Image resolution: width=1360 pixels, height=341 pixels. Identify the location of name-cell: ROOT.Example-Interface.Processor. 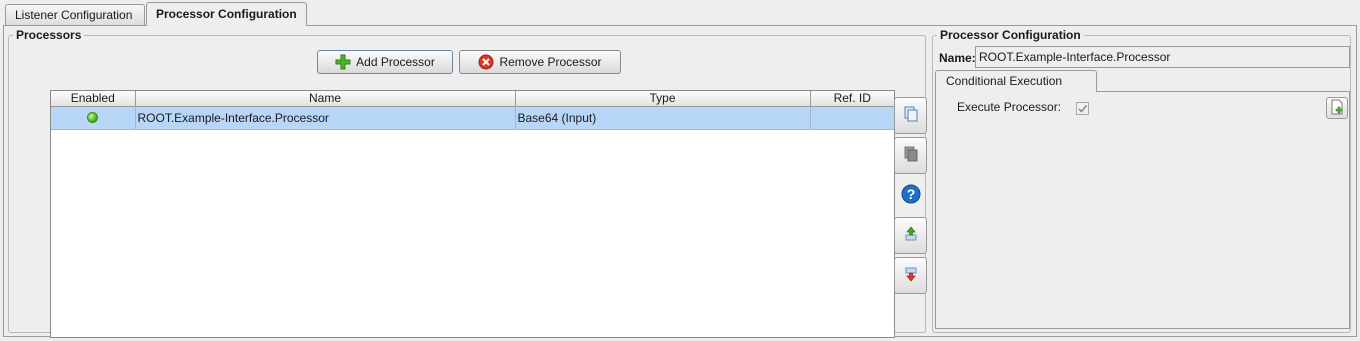
(325, 118).